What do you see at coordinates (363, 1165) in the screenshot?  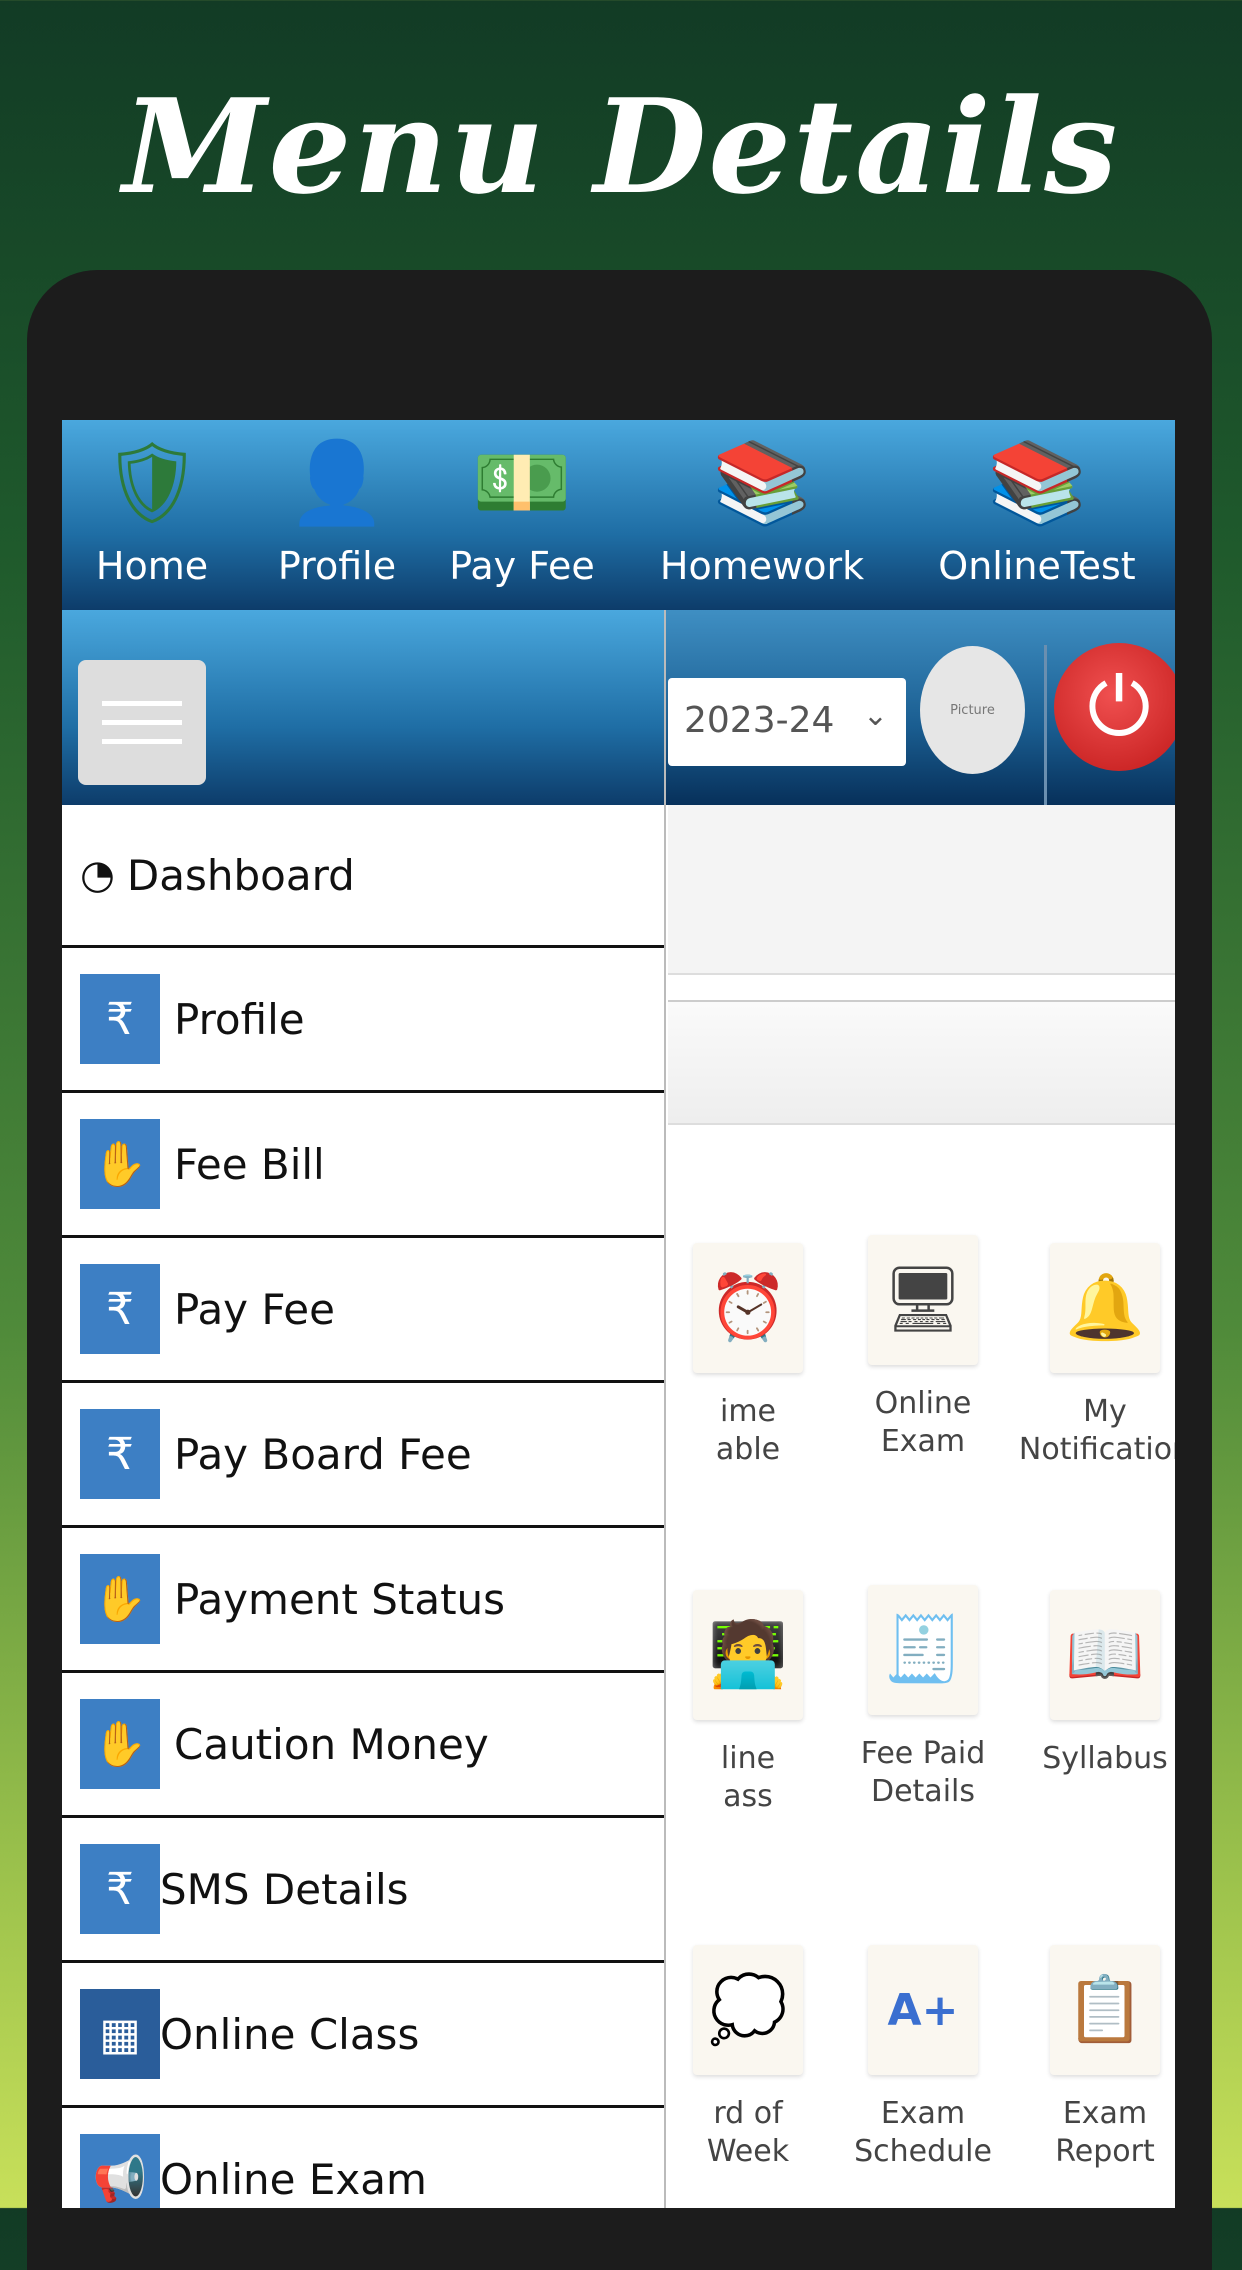 I see `menu-item-fee-bill: ✋ Fee Bill` at bounding box center [363, 1165].